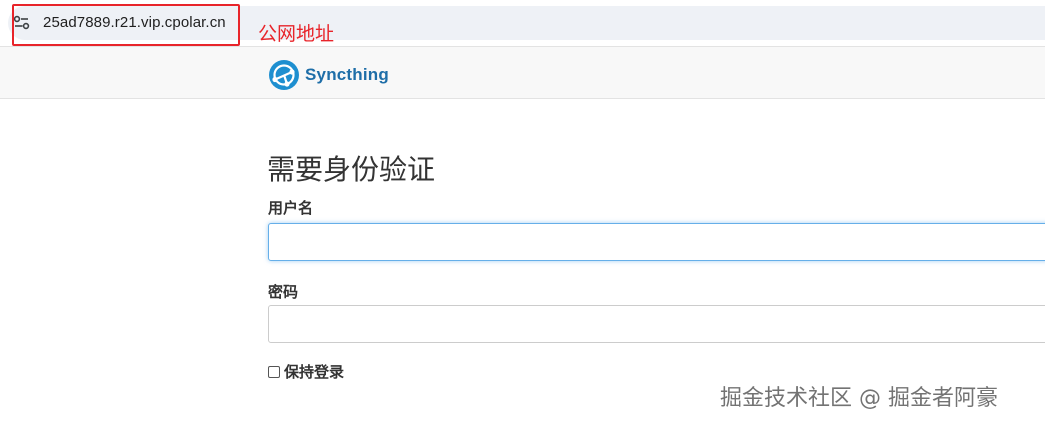 The height and width of the screenshot is (422, 1045). I want to click on annotation-label: 公网地址, so click(296, 34).